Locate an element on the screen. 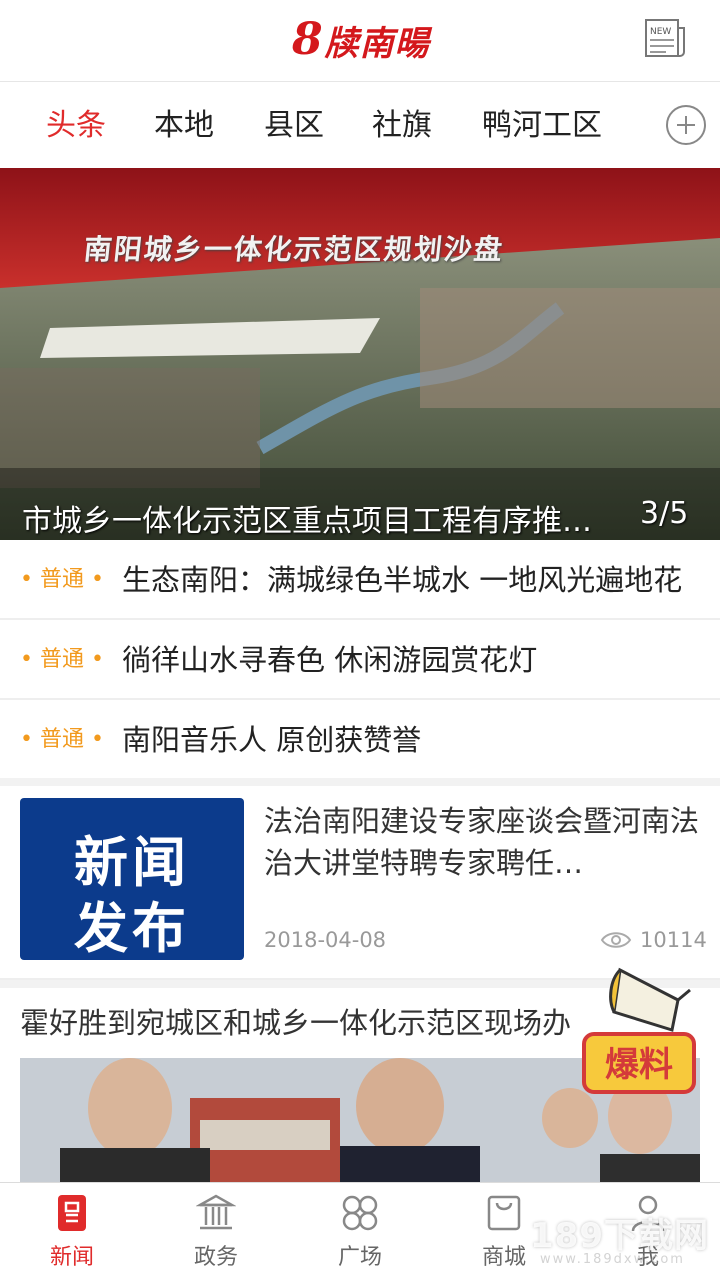 The width and height of the screenshot is (720, 1280). square-icon is located at coordinates (360, 1213).